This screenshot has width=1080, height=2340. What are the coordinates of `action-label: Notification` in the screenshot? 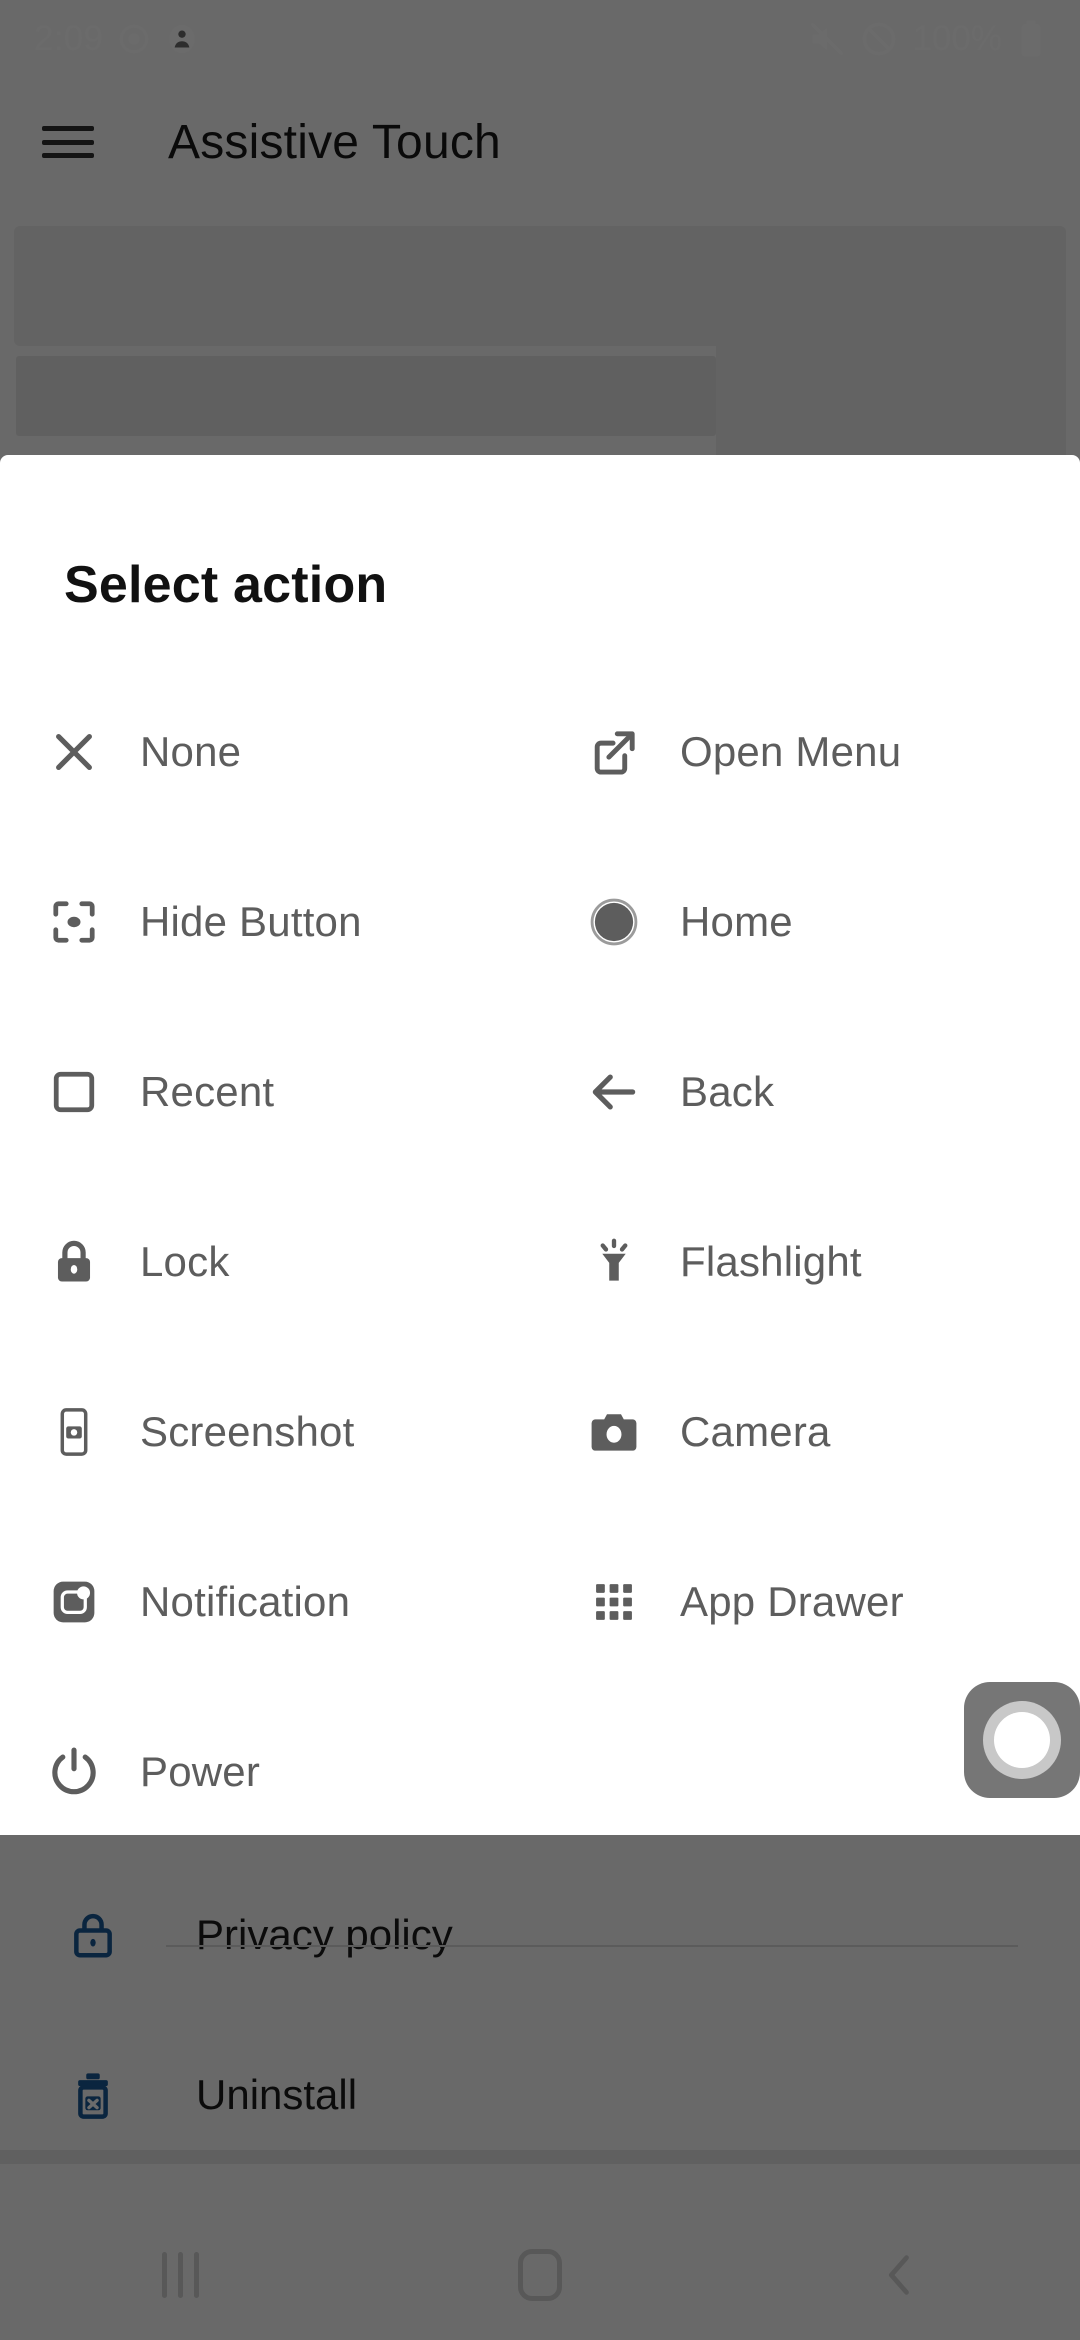 It's located at (245, 1601).